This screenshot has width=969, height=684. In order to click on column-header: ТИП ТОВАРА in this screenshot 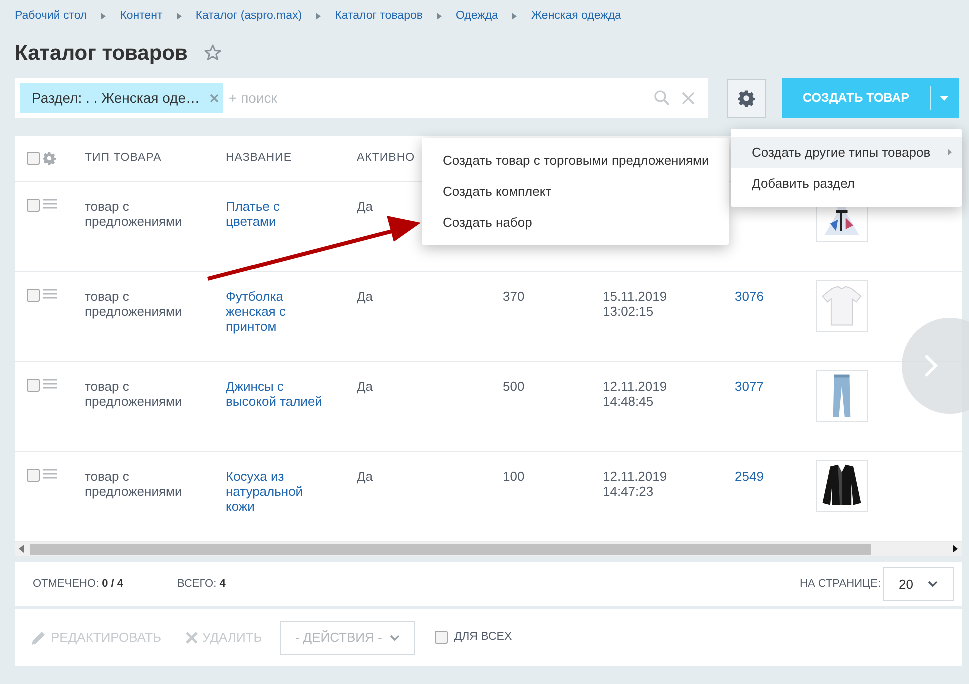, I will do `click(155, 159)`.